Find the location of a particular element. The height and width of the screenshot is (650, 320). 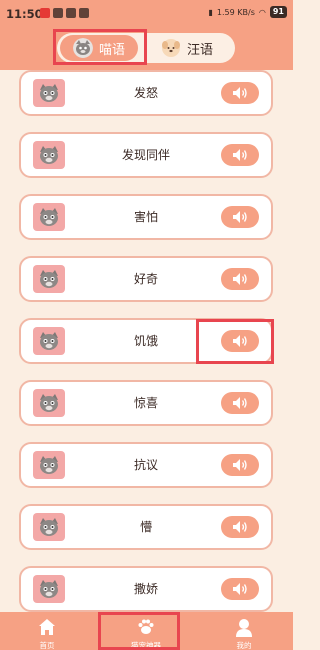

header: 11:50 ▮ 1.59 KB/s ◠ 91 喵语 汪语 is located at coordinates (146, 35).